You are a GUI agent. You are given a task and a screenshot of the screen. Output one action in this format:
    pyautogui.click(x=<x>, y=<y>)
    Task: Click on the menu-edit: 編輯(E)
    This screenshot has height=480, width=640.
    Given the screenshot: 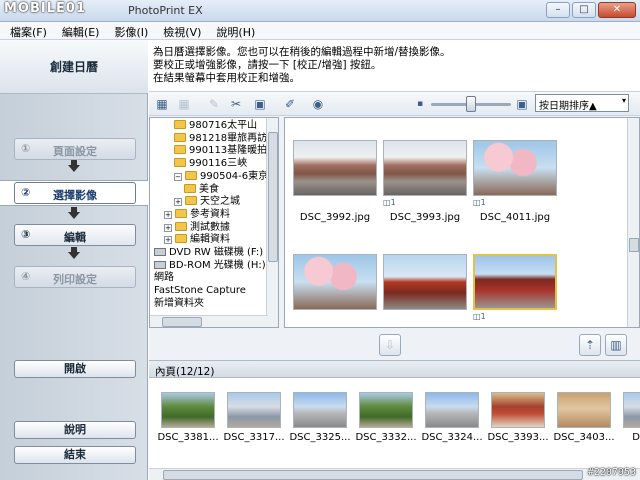 What is the action you would take?
    pyautogui.click(x=78, y=30)
    